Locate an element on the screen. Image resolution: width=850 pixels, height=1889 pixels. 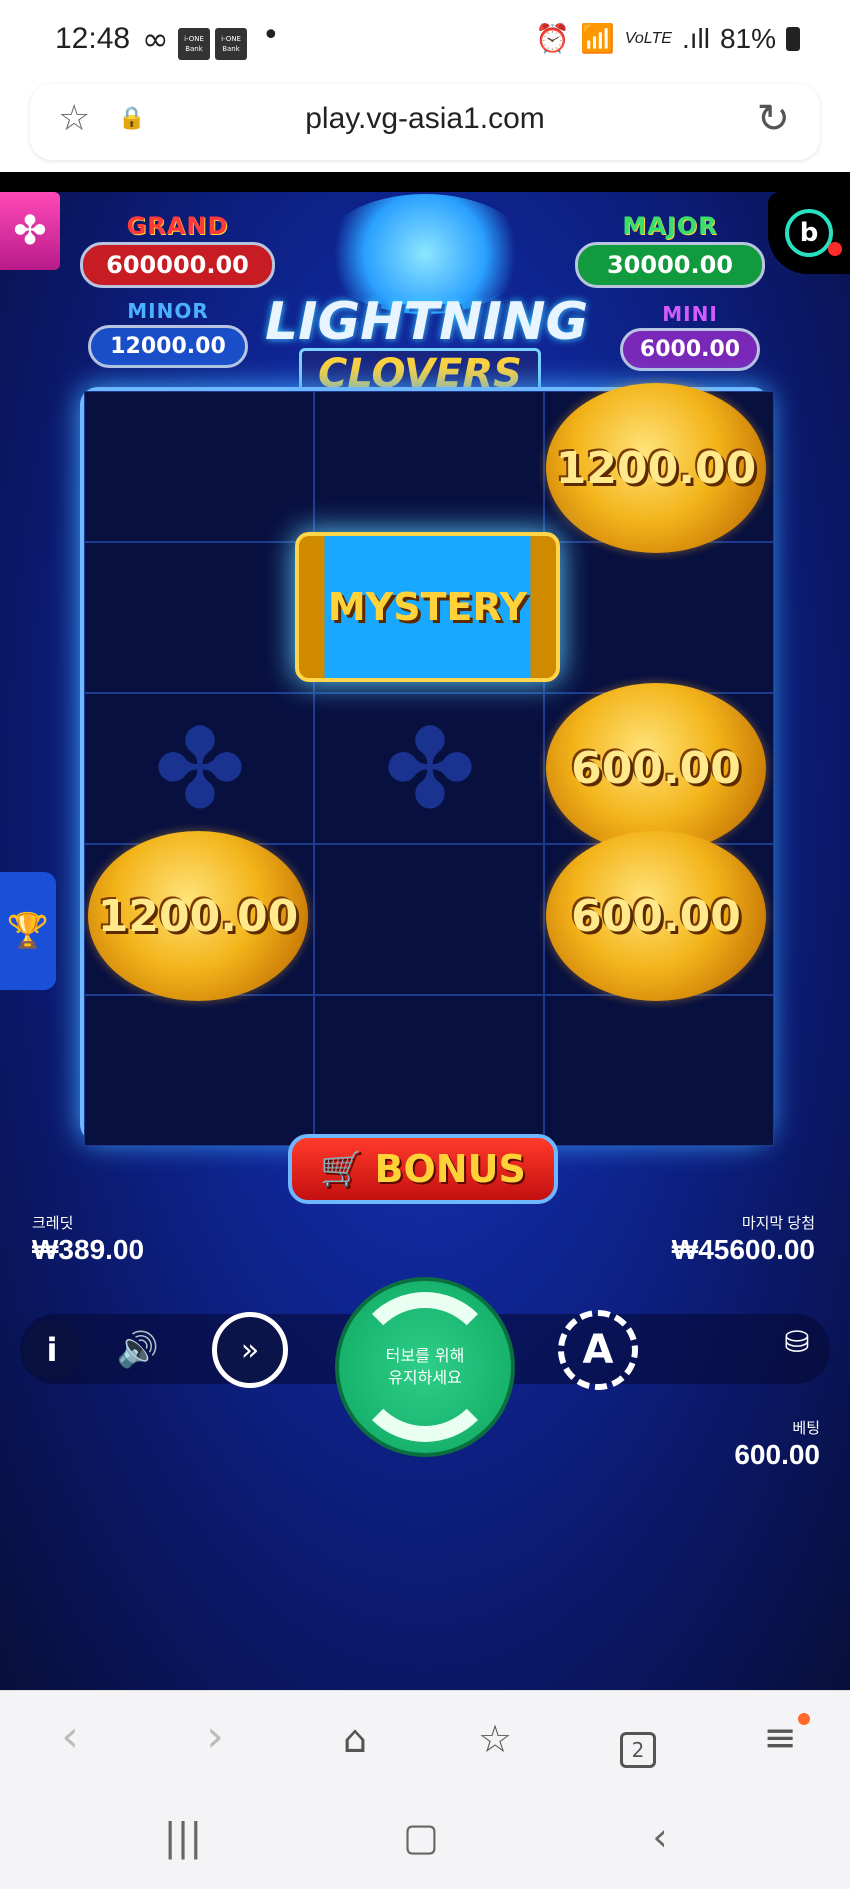
system-navigation: ||| ▢ ‹ is located at coordinates (425, 1839).